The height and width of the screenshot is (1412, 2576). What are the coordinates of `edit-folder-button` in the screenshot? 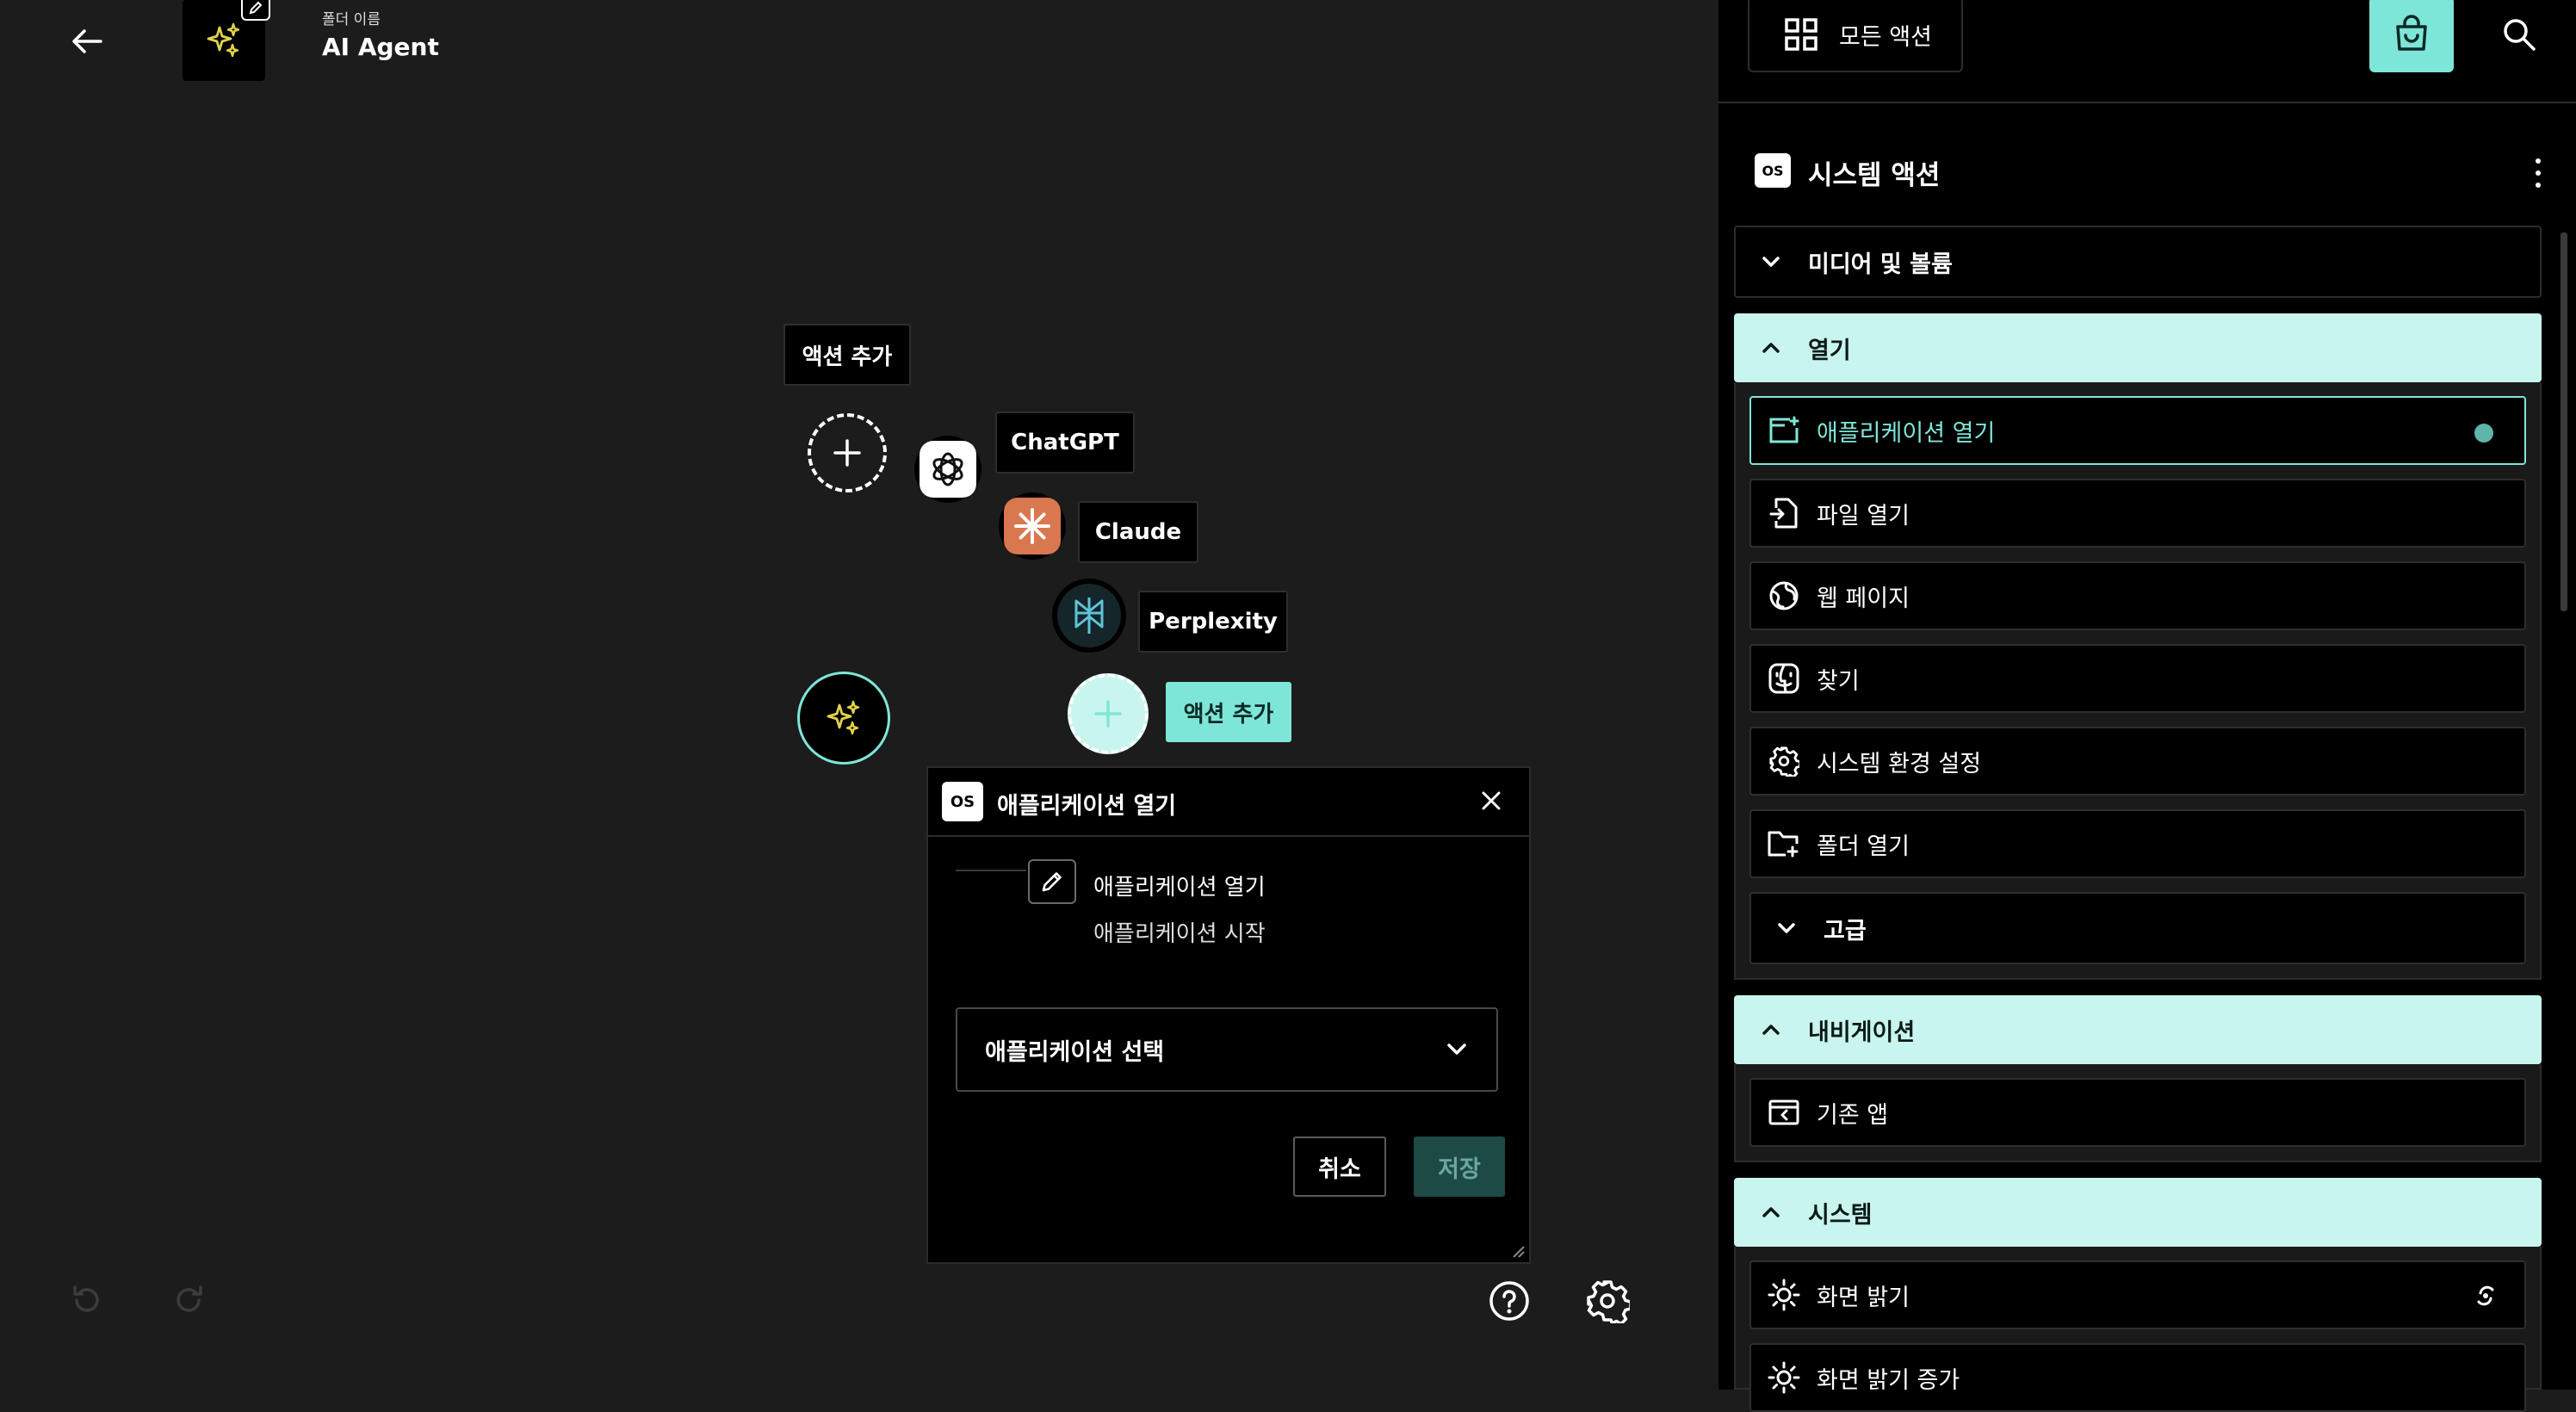 It's located at (256, 10).